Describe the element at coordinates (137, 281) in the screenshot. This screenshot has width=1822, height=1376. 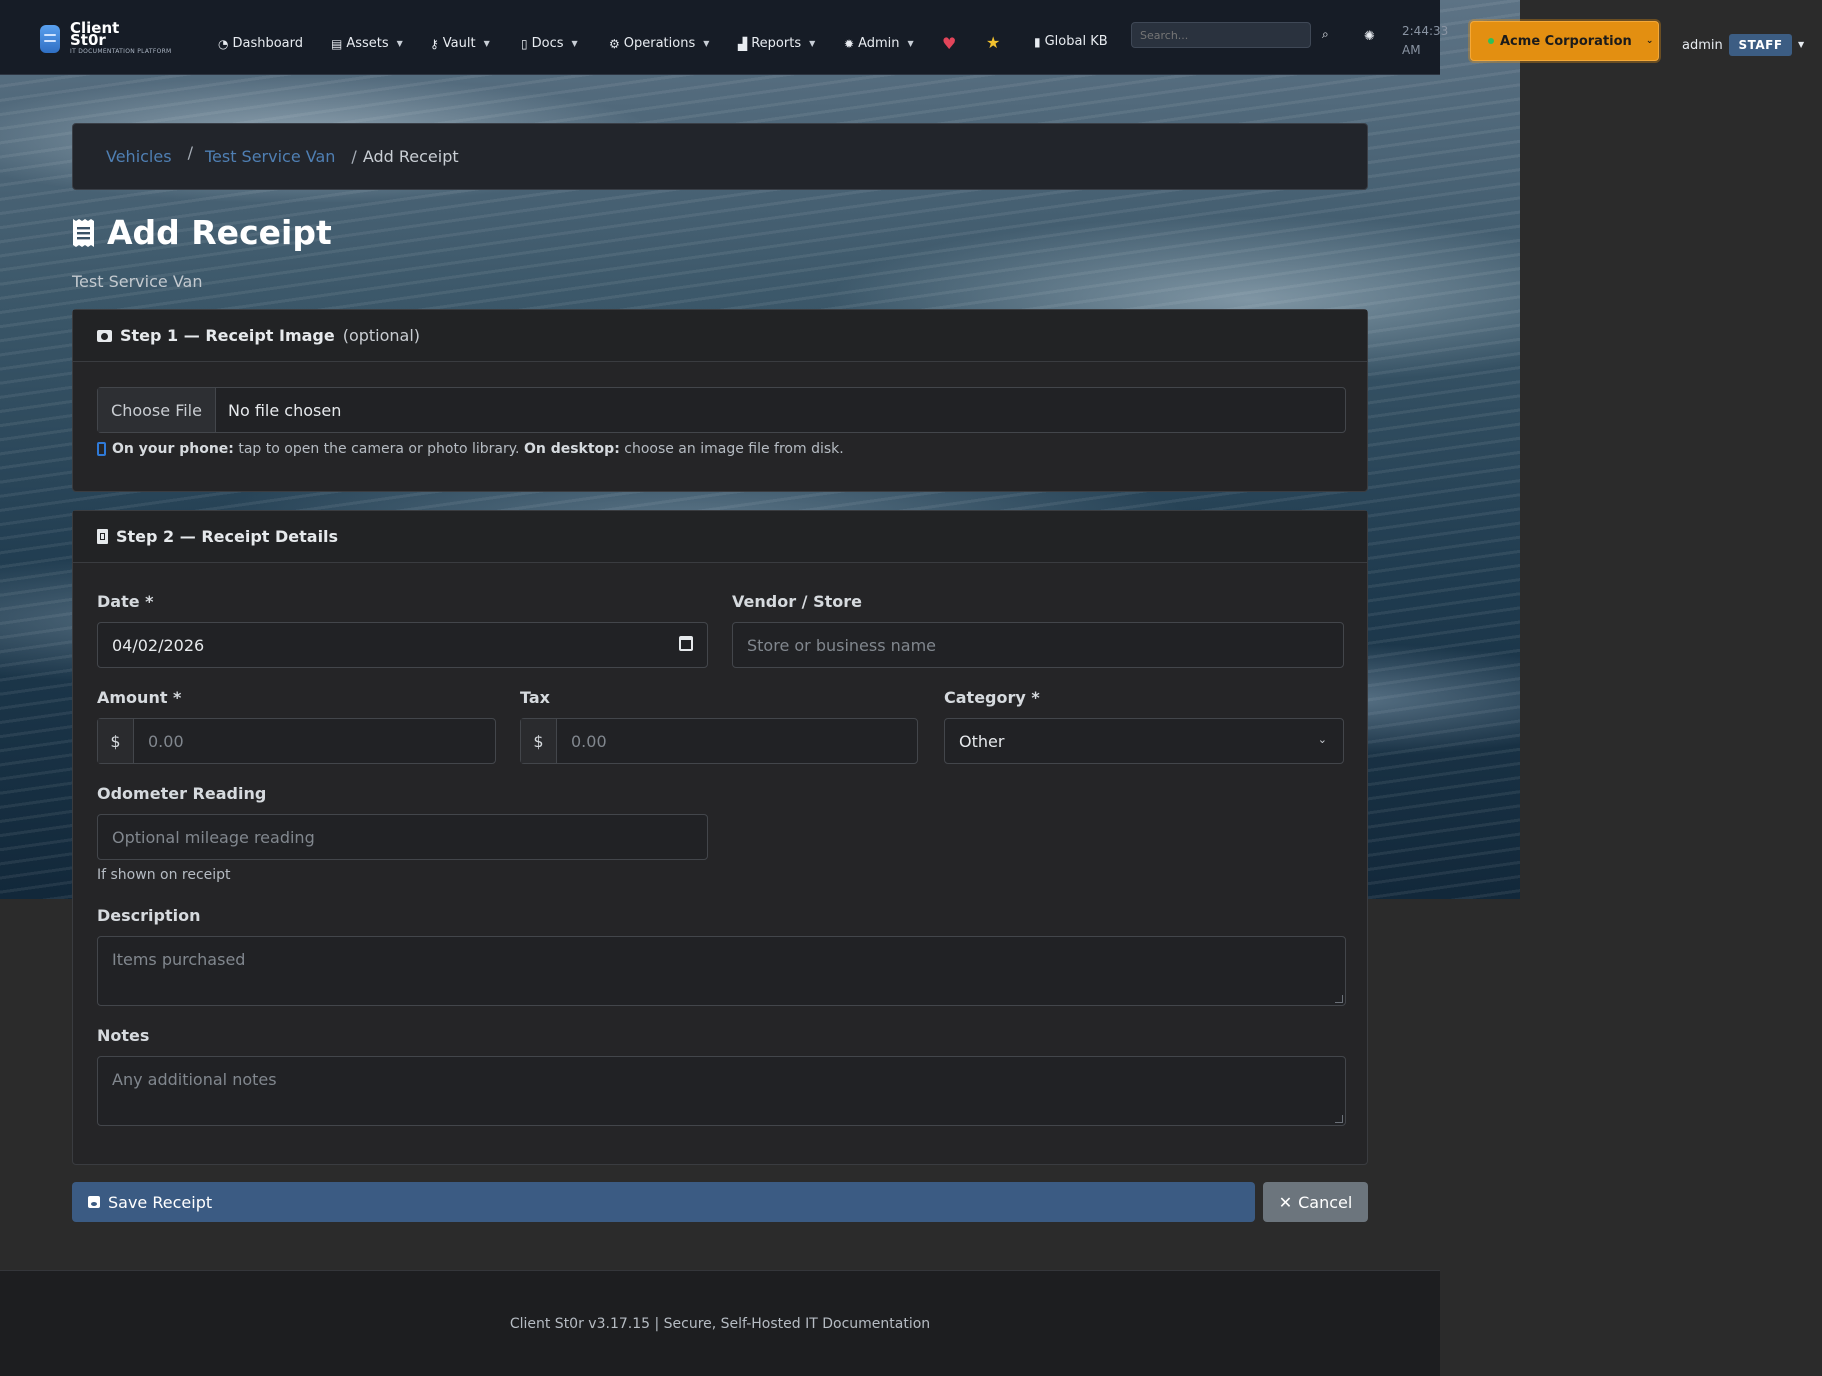
I see `page-subtitle: Test Service Van` at that location.